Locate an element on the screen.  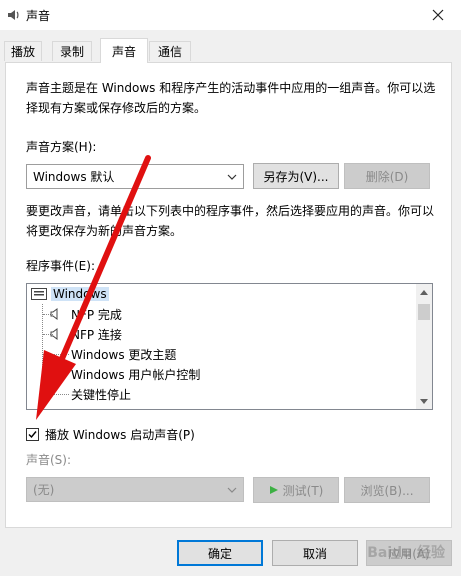
startup-sound-checkbox is located at coordinates (32, 434).